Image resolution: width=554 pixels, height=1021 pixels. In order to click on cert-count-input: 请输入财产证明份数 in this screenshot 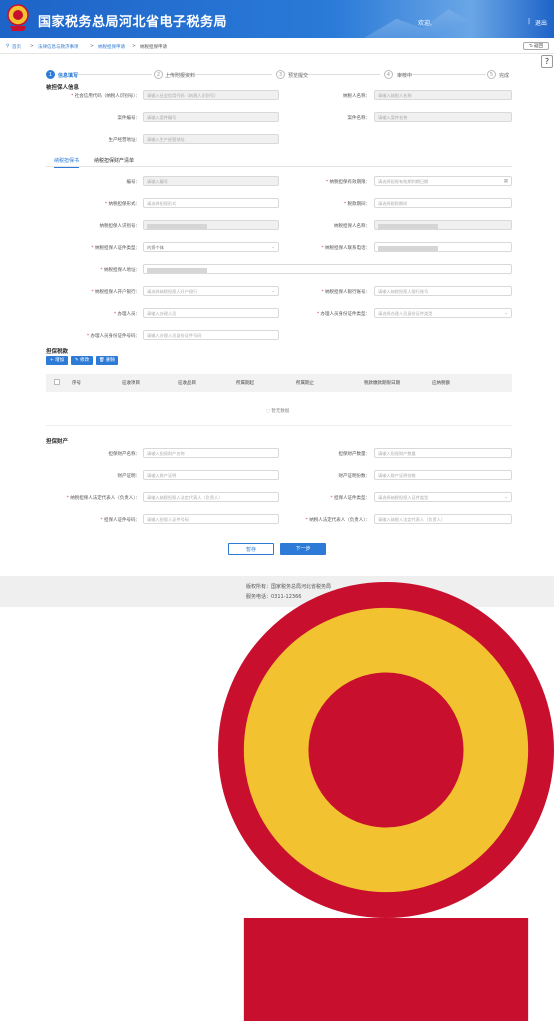, I will do `click(443, 475)`.